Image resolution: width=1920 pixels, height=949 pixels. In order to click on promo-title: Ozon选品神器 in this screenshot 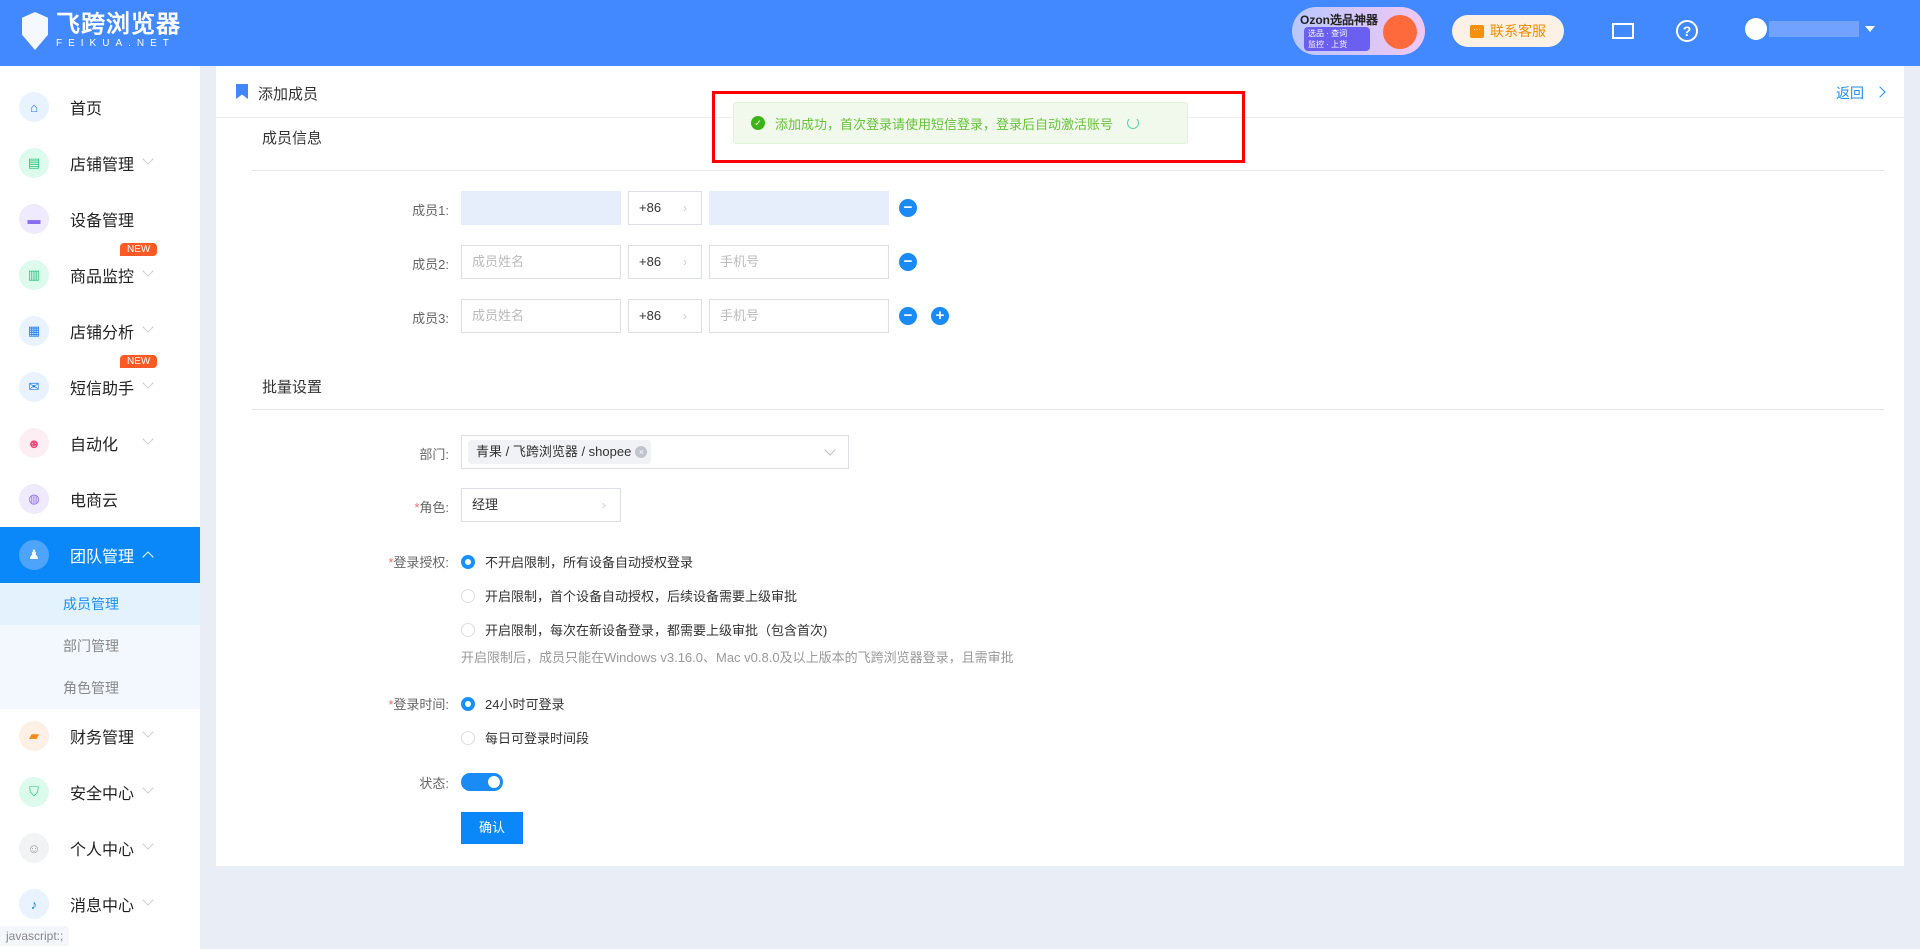, I will do `click(1339, 20)`.